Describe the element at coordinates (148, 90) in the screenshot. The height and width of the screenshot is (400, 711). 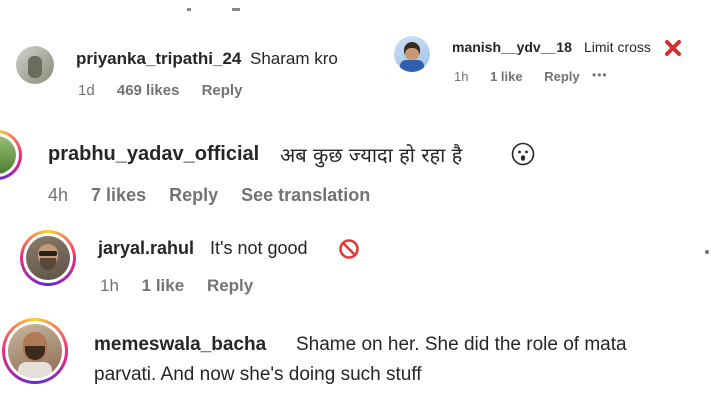
I see `likes-count: 469 likes` at that location.